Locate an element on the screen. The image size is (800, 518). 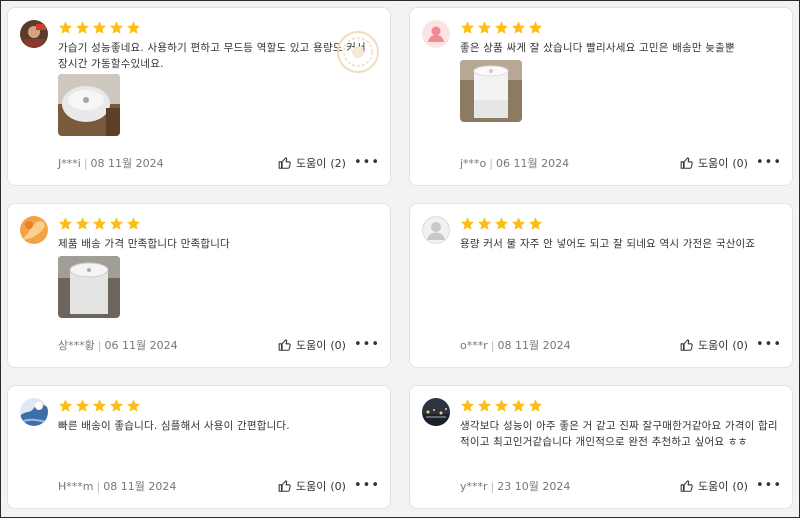
stamp-watermark-icon is located at coordinates (358, 52).